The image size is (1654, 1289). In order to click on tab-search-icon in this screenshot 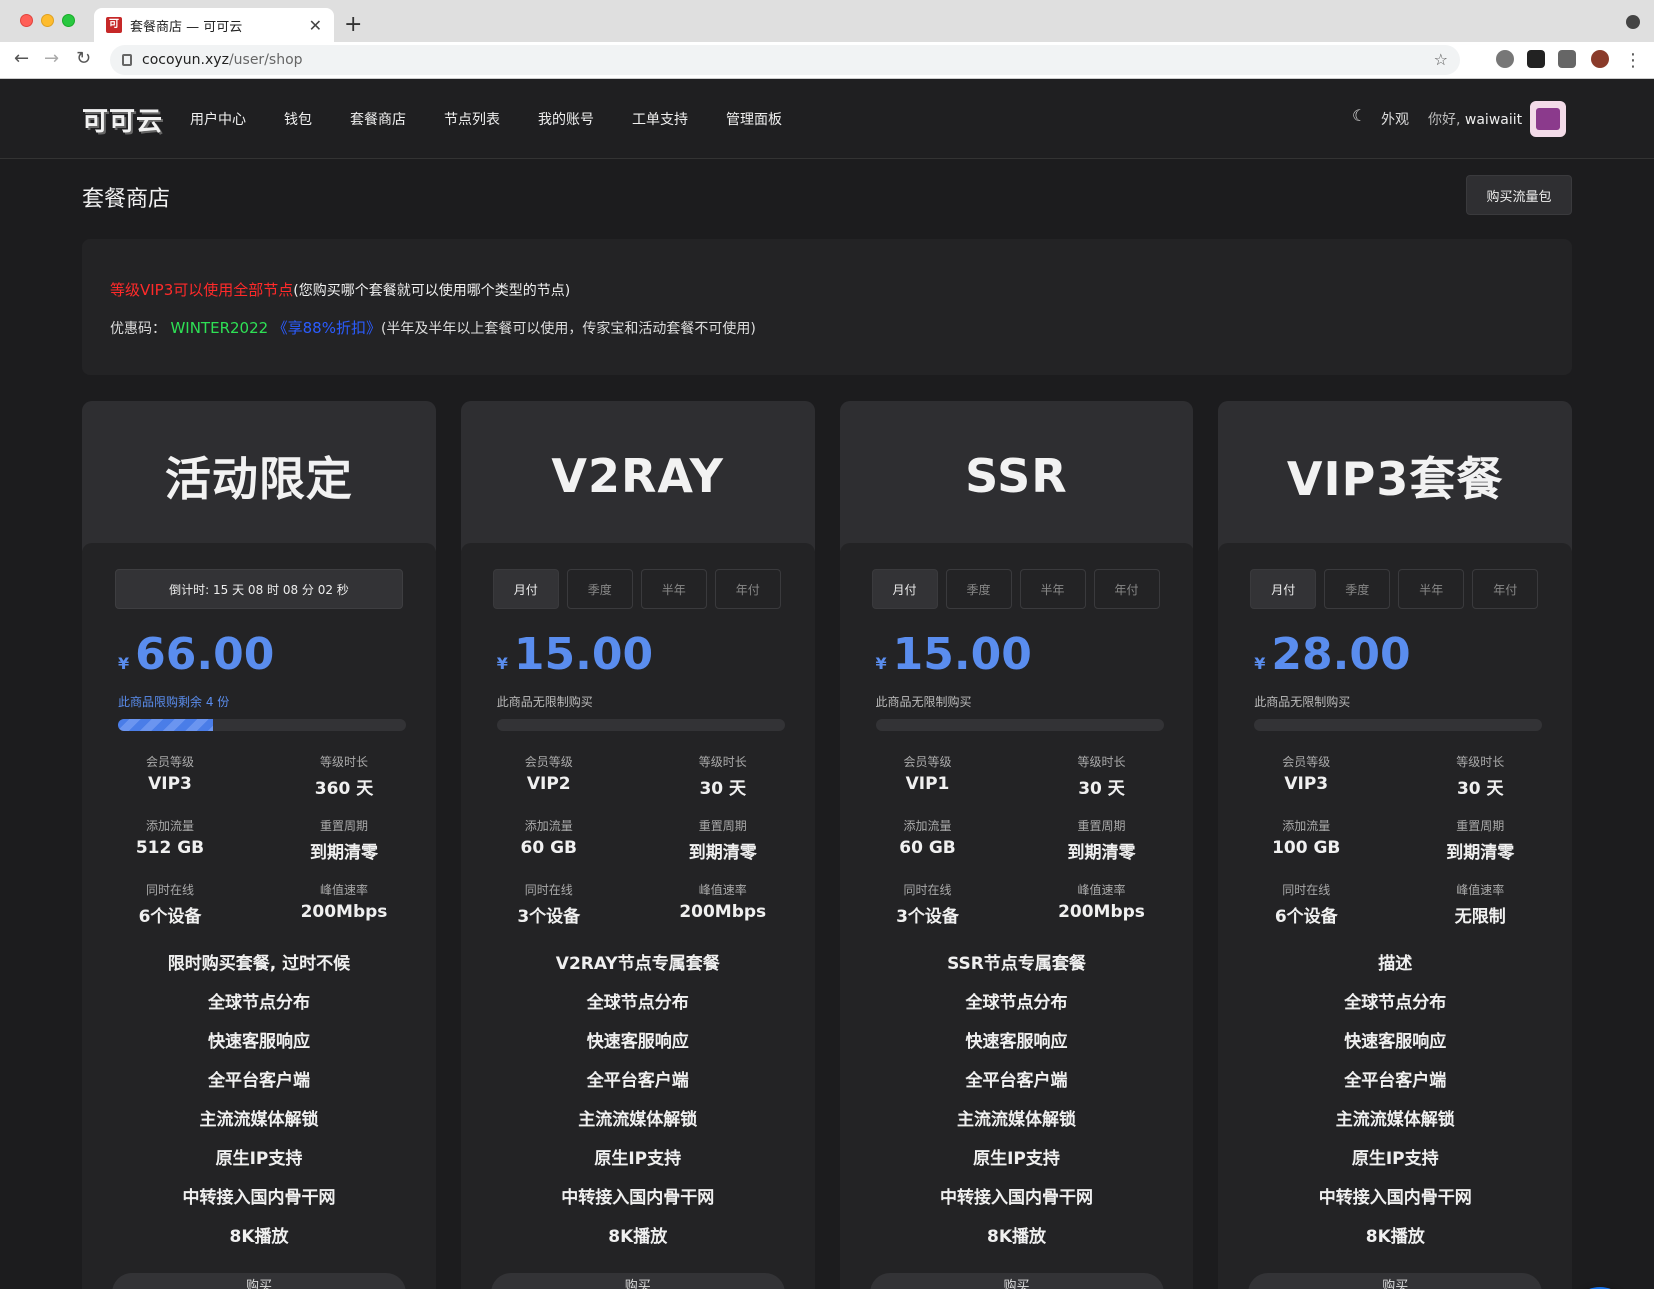, I will do `click(1633, 22)`.